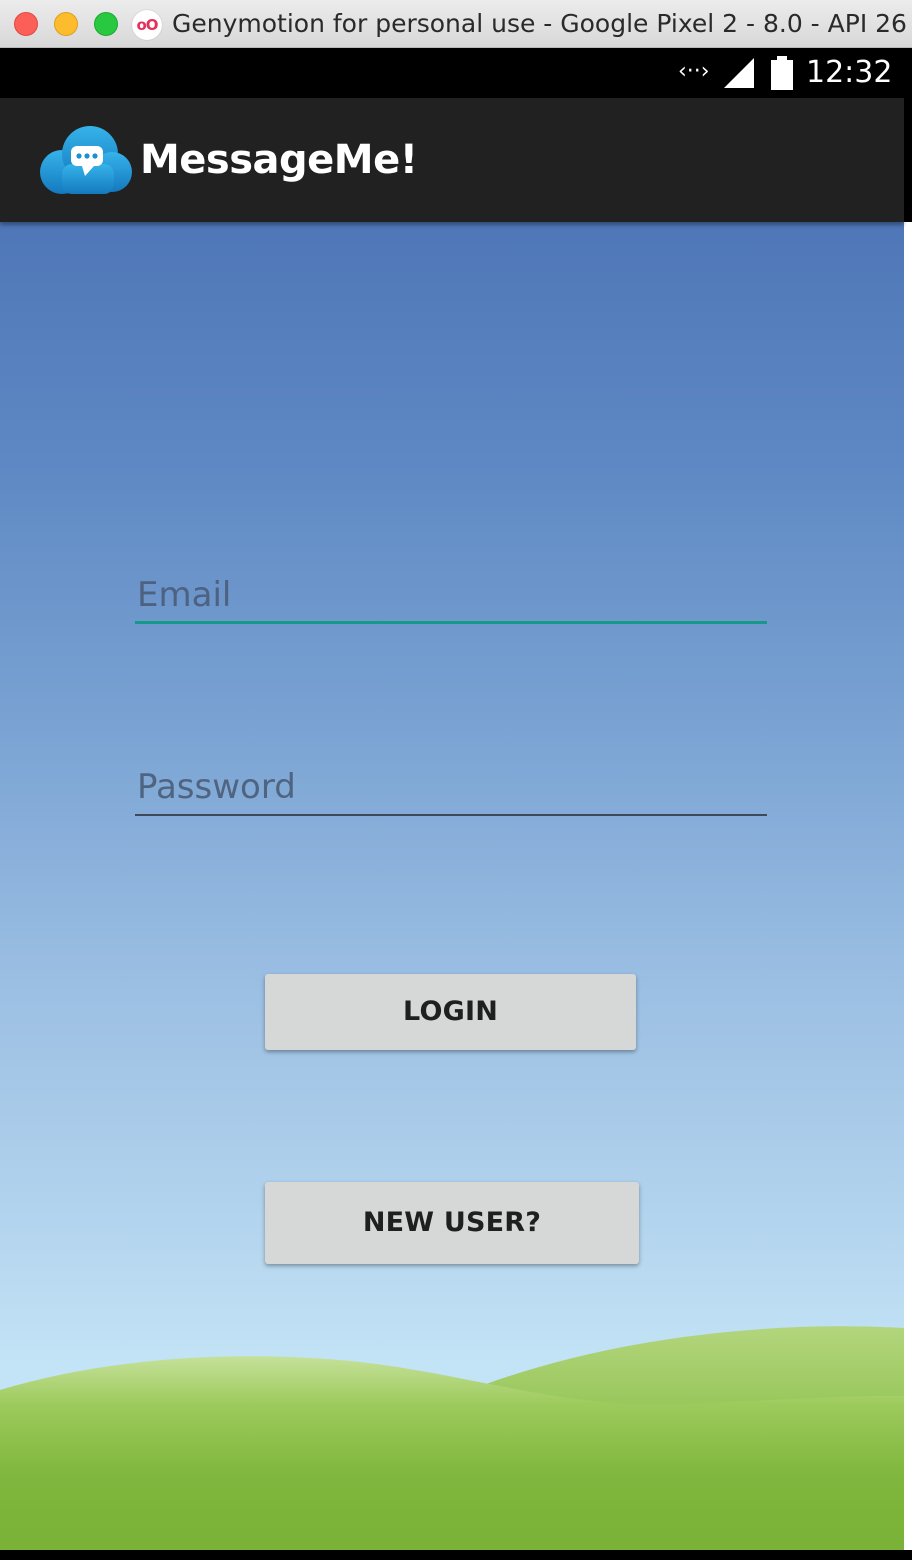  What do you see at coordinates (450, 1012) in the screenshot?
I see `login-button: LOGIN` at bounding box center [450, 1012].